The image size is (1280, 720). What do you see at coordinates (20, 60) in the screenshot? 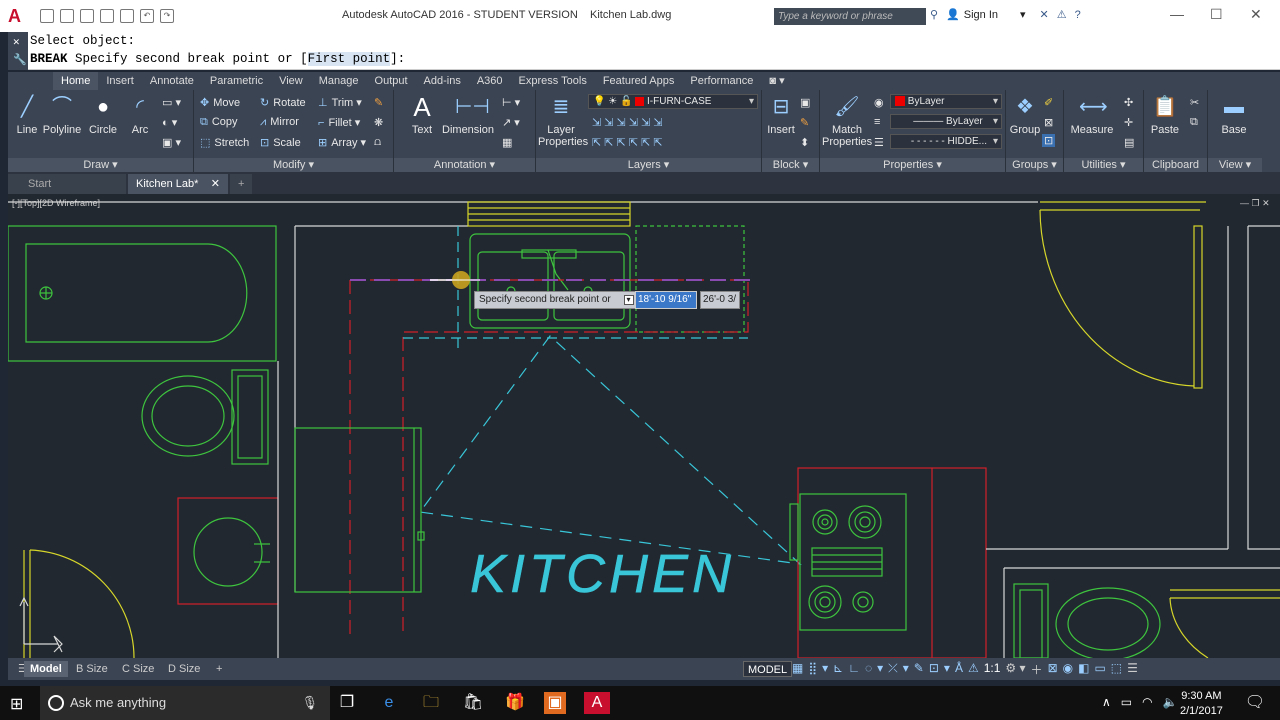
I see `wrench-icon: 🔧` at bounding box center [20, 60].